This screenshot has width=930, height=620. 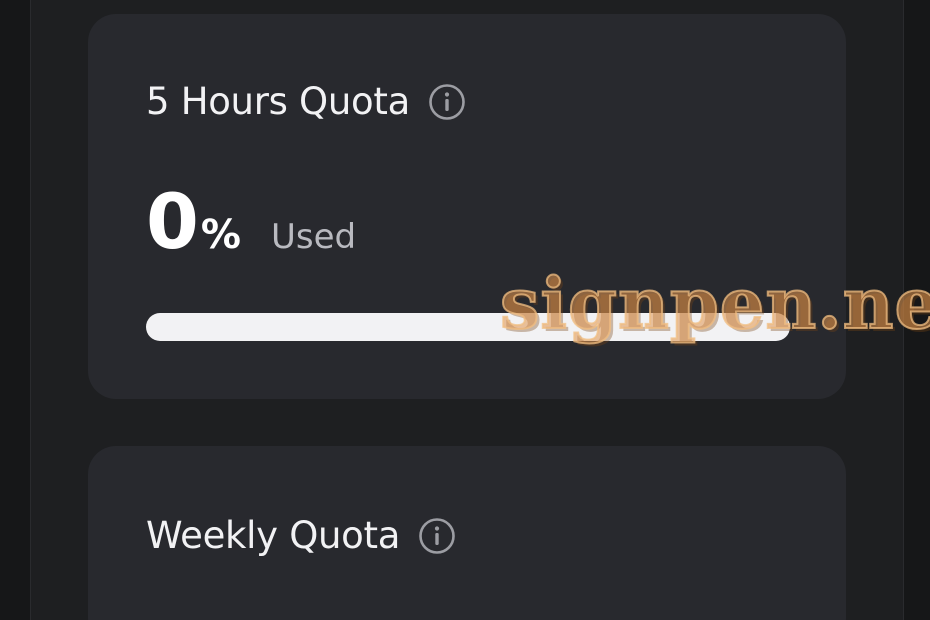 What do you see at coordinates (251, 222) in the screenshot?
I see `usage-readout: 0 % Used` at bounding box center [251, 222].